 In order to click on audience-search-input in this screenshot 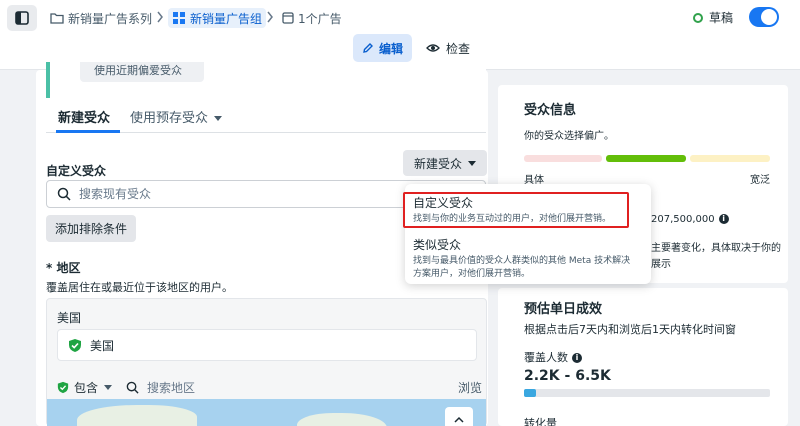, I will do `click(229, 194)`.